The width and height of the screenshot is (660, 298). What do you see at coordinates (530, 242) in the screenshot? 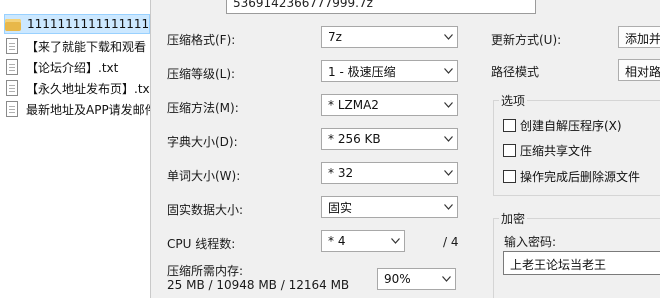
I see `password-label: 输入密码:` at bounding box center [530, 242].